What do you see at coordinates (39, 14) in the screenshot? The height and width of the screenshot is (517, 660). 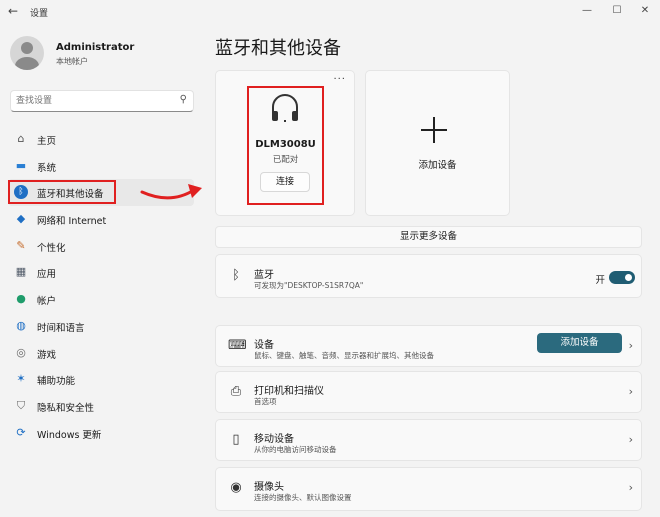 I see `window-title: 设置` at bounding box center [39, 14].